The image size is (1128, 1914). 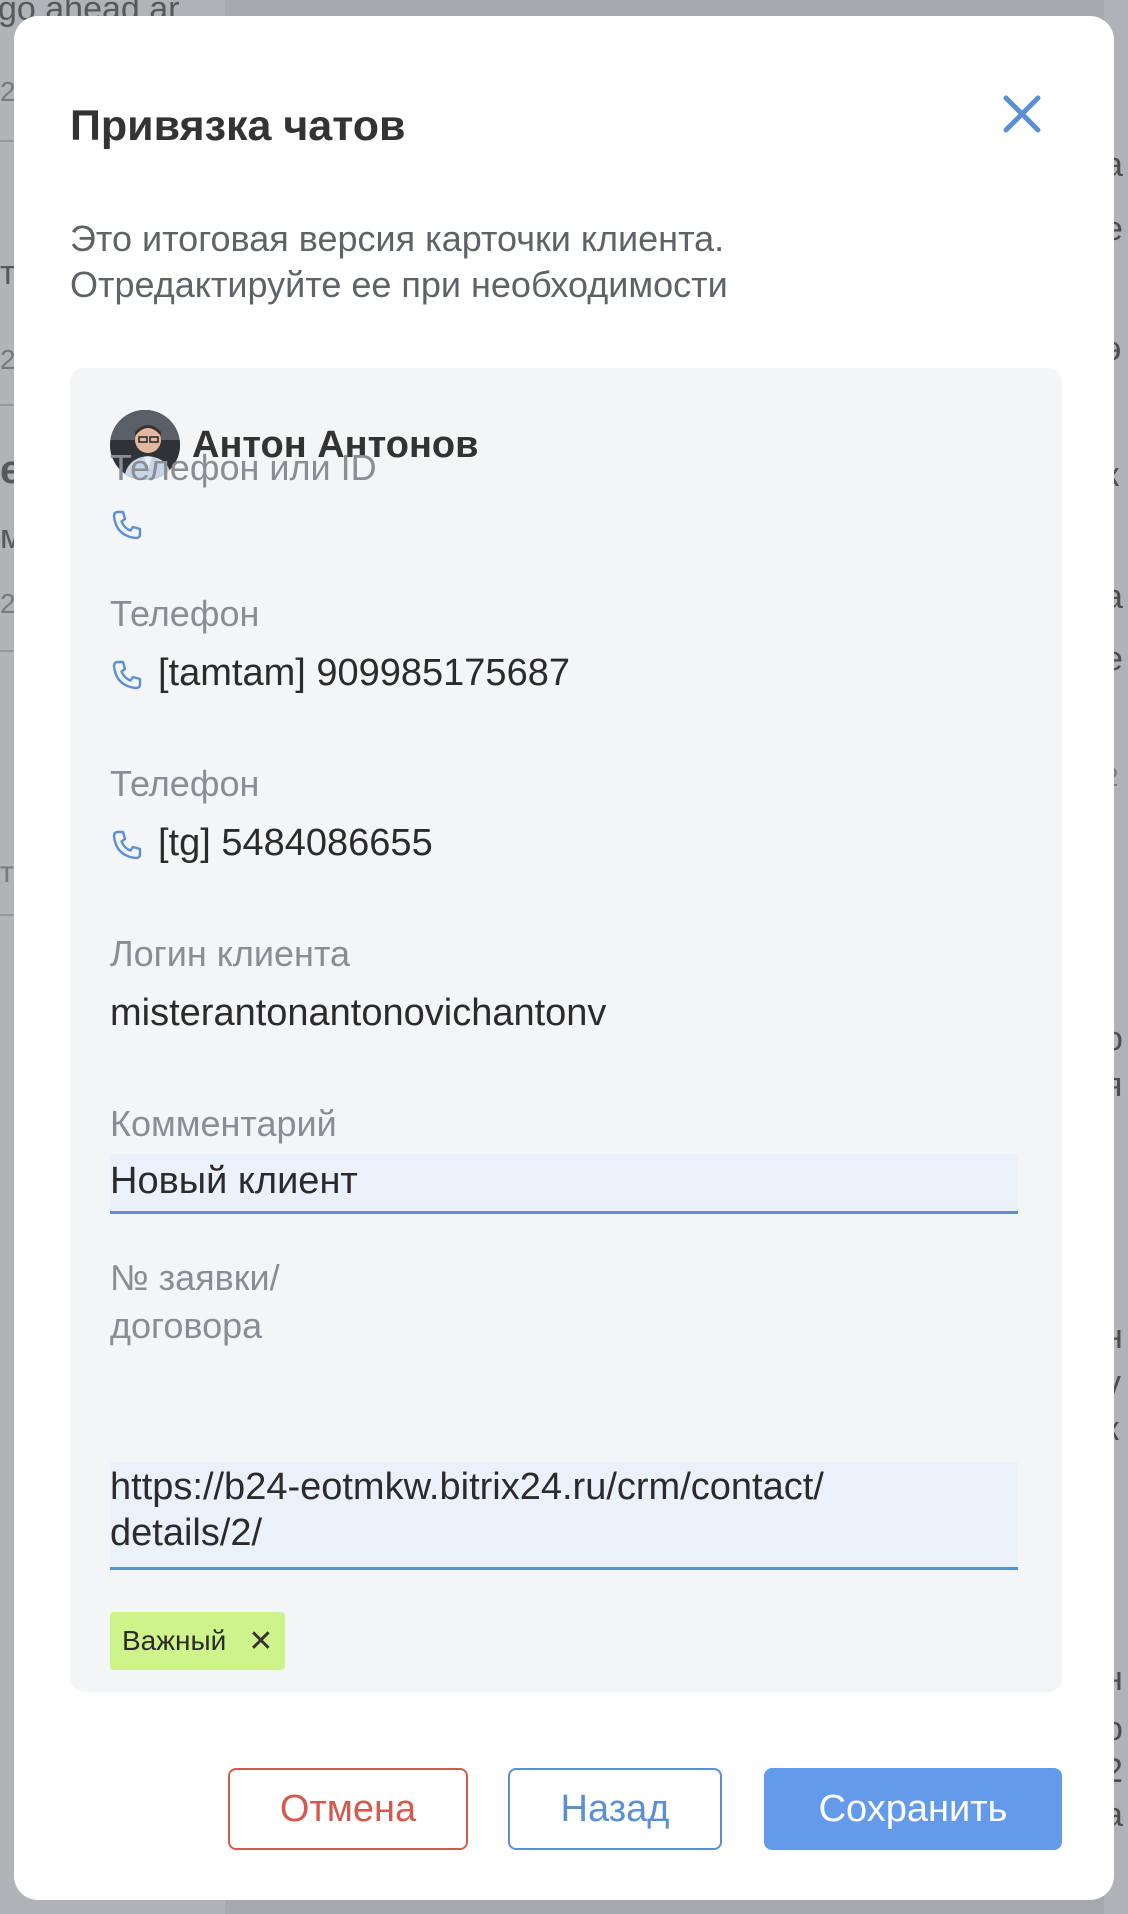 I want to click on close-icon, so click(x=1022, y=114).